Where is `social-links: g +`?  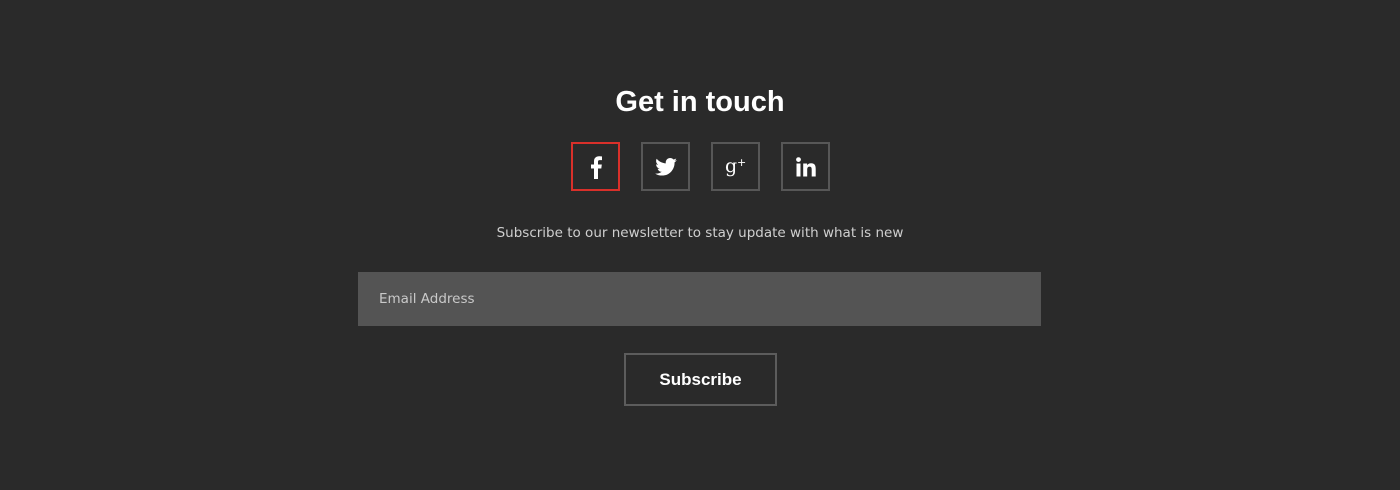 social-links: g + is located at coordinates (700, 166).